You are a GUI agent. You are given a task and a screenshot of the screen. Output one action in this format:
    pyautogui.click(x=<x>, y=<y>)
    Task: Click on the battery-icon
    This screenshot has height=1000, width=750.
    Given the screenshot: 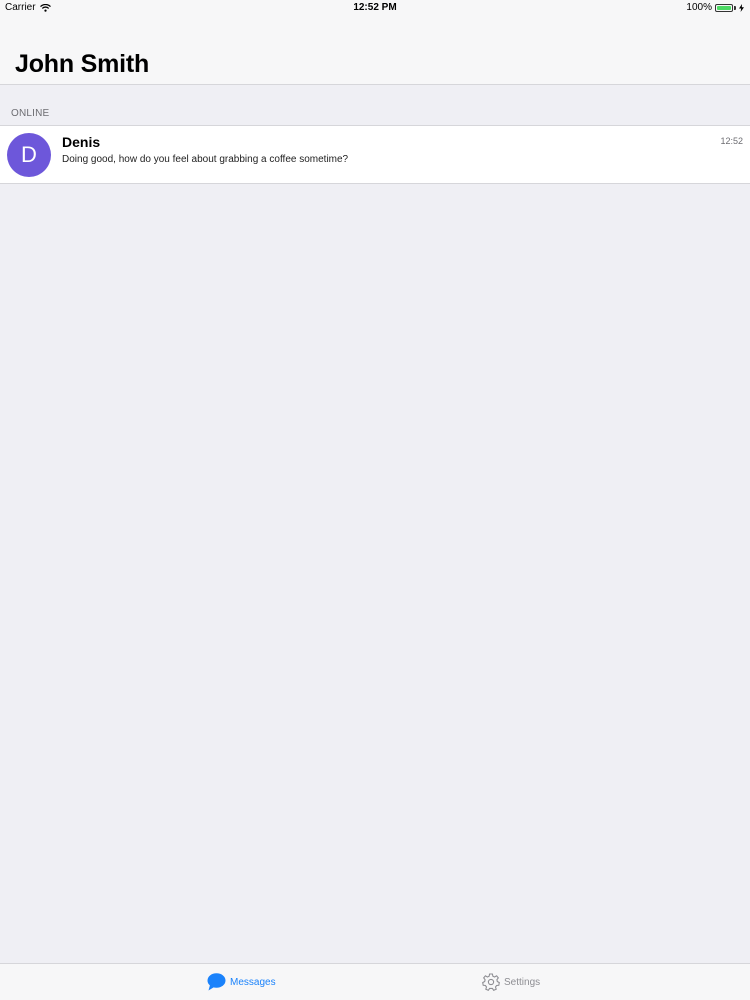 What is the action you would take?
    pyautogui.click(x=724, y=8)
    